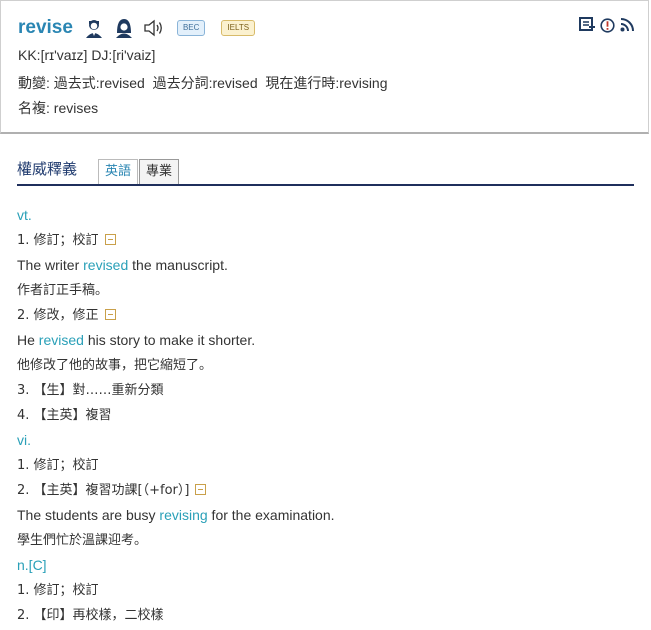 The height and width of the screenshot is (630, 651). Describe the element at coordinates (191, 28) in the screenshot. I see `bec-badge: BEC` at that location.